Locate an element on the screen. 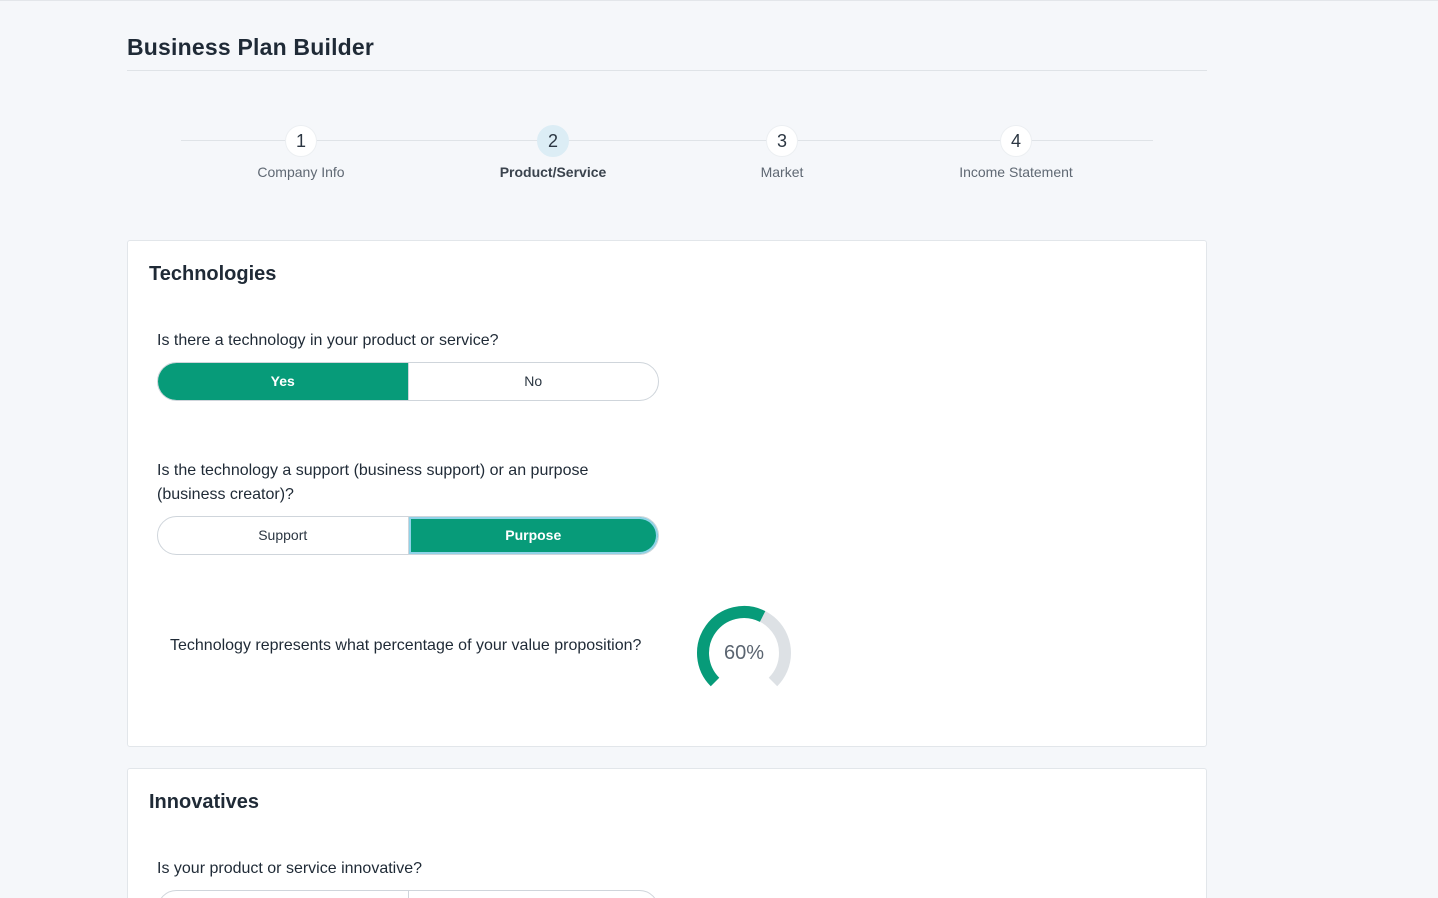 The image size is (1438, 898). step-label: Product/Service is located at coordinates (553, 172).